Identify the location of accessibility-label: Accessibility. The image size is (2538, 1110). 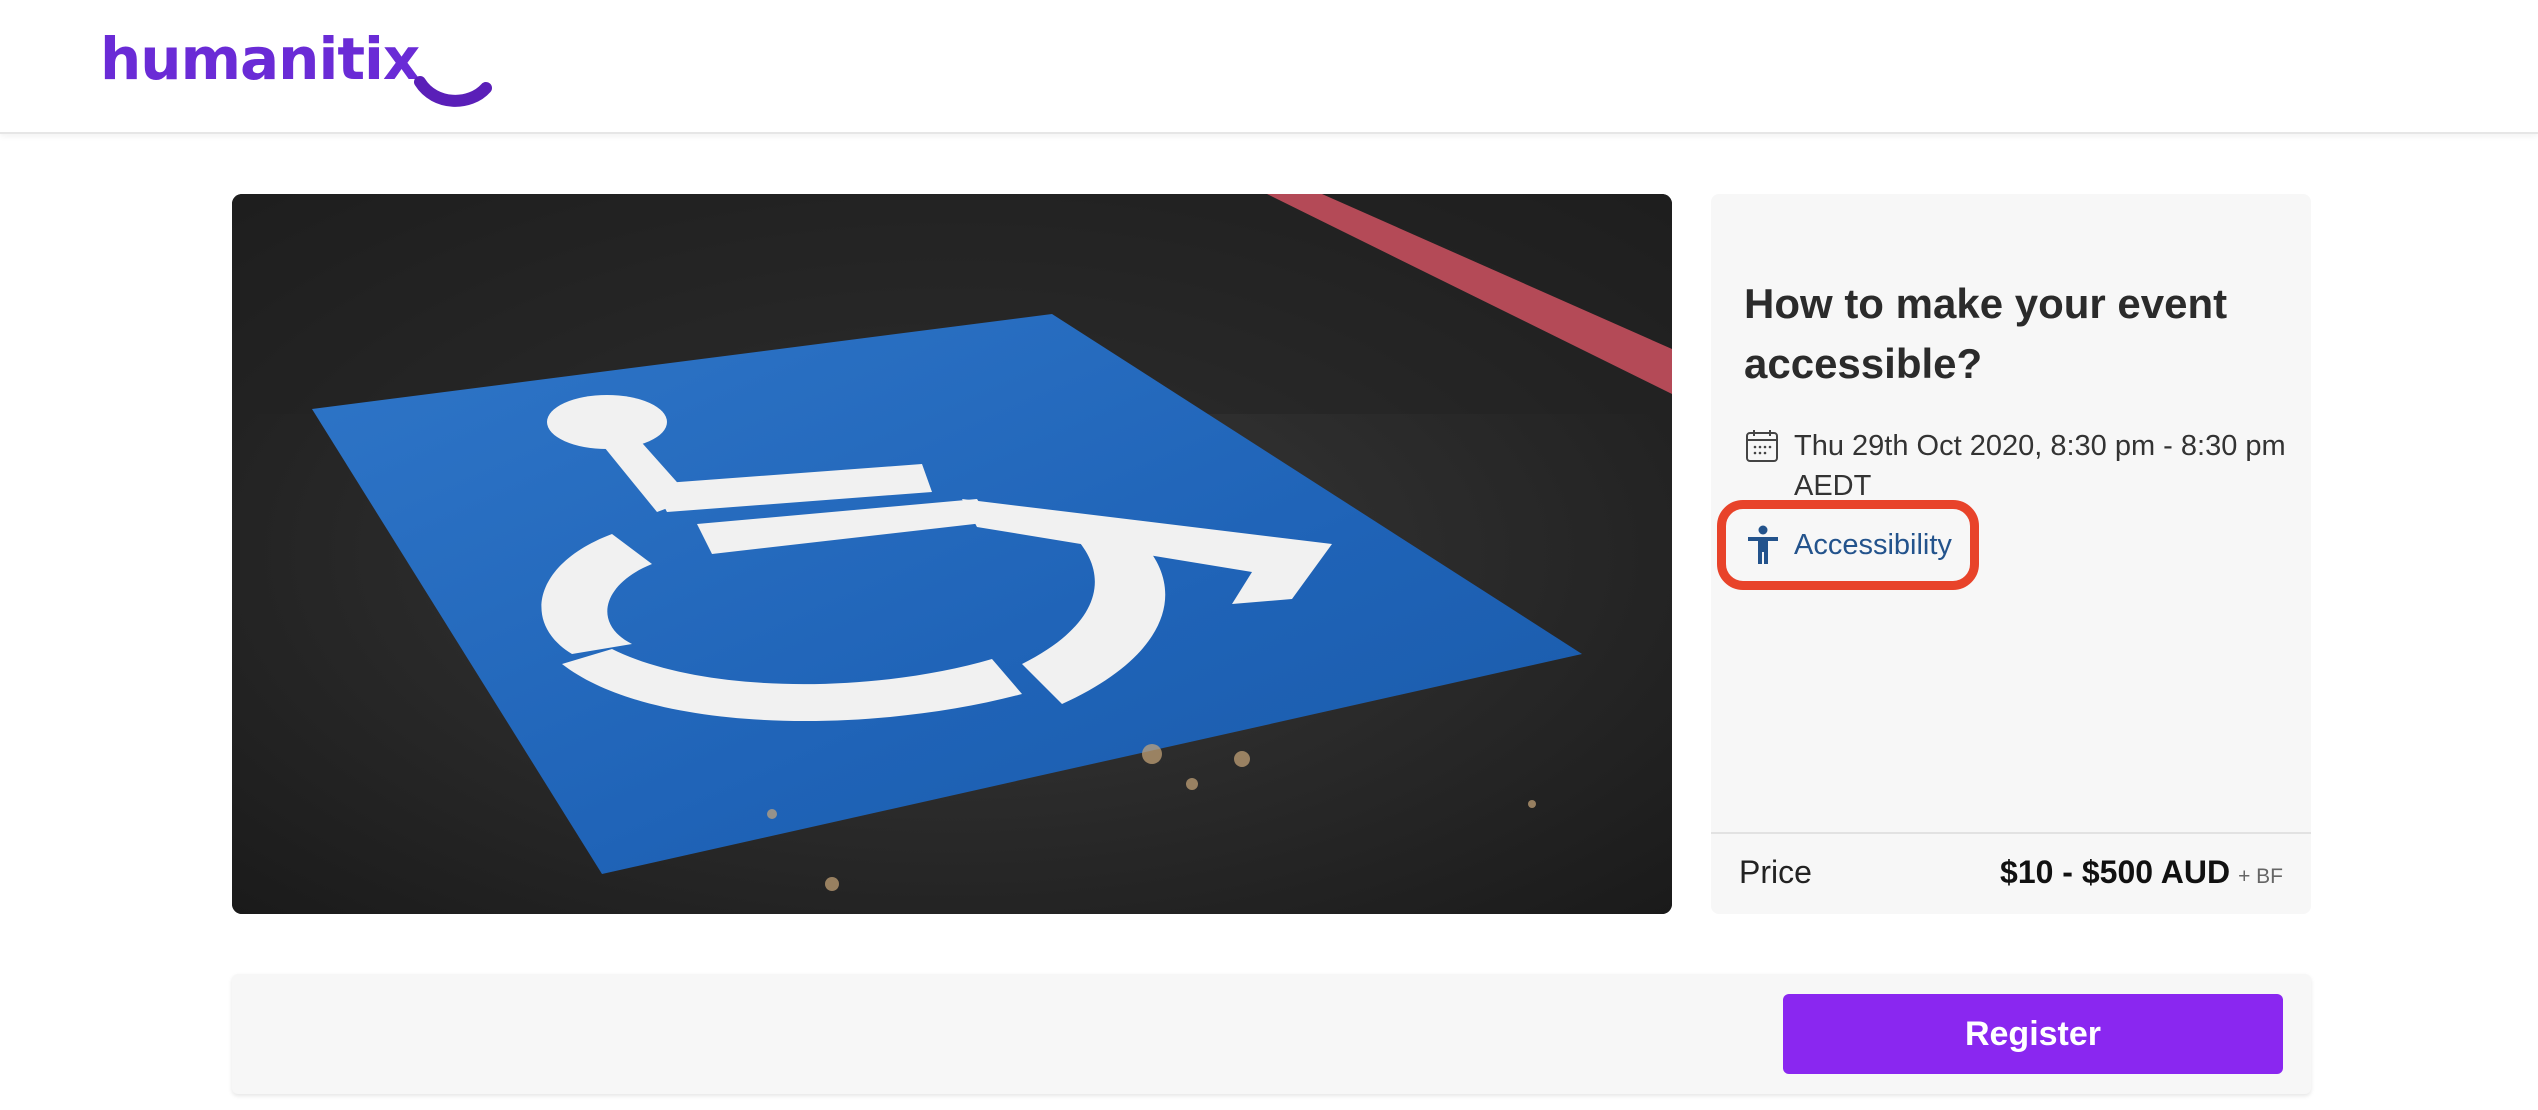
(1873, 544).